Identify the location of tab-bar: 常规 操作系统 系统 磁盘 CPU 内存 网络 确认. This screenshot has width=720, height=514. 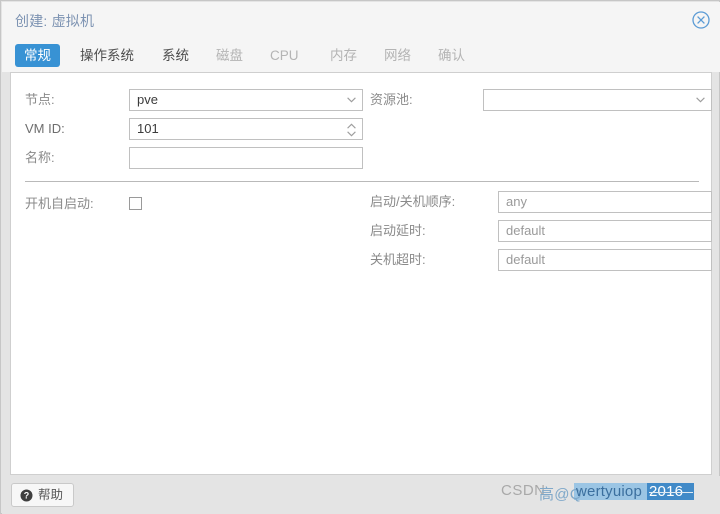
(361, 55).